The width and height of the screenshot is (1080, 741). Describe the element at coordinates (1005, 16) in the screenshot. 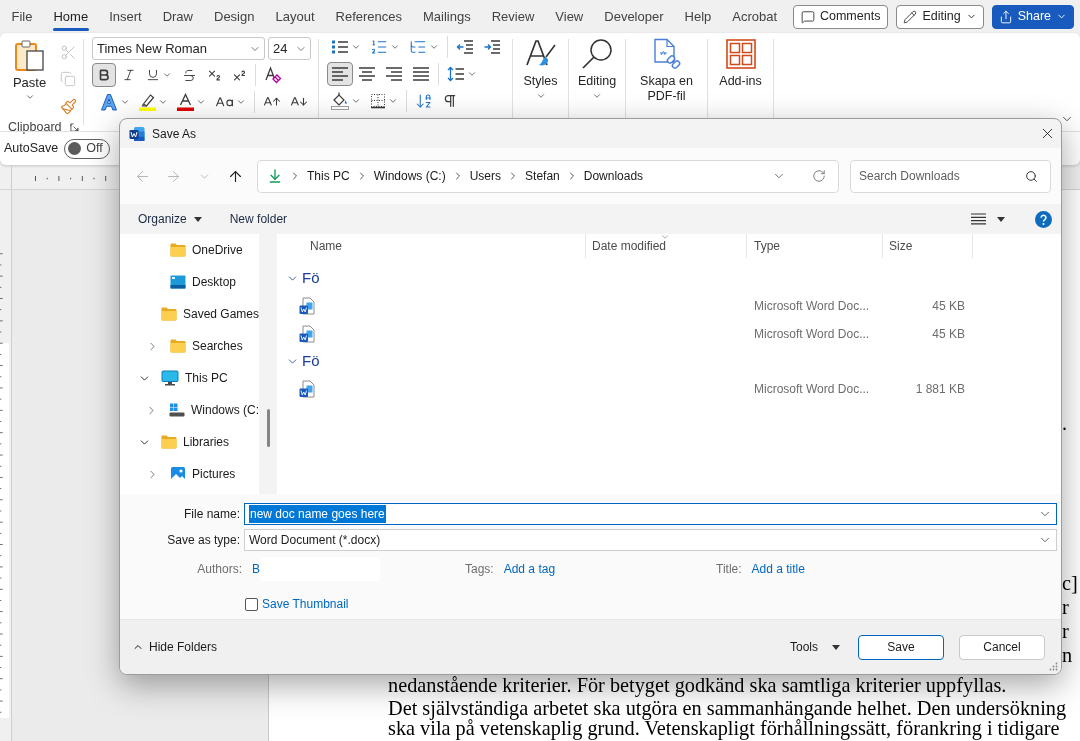

I see `share-icon` at that location.